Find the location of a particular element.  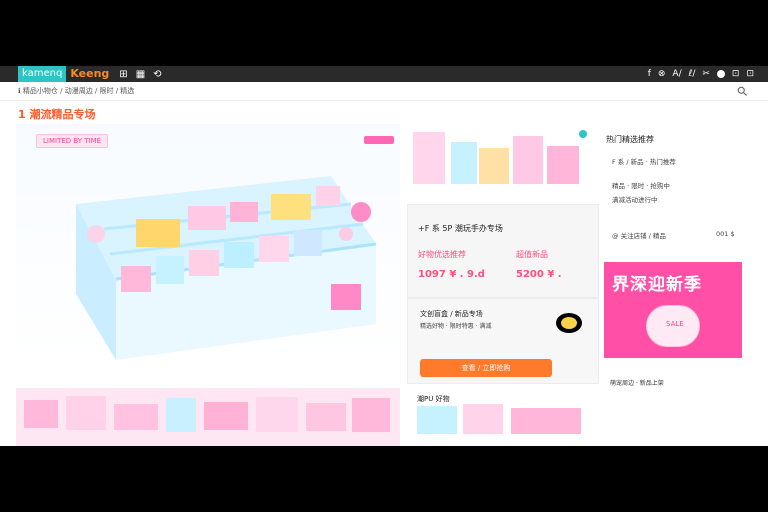

top-bar: kamenq Keeng ⊞ ▦ ⟲ f ⊗ A/ ℓ/ ✂ ⊡ ⊡ is located at coordinates (384, 74).